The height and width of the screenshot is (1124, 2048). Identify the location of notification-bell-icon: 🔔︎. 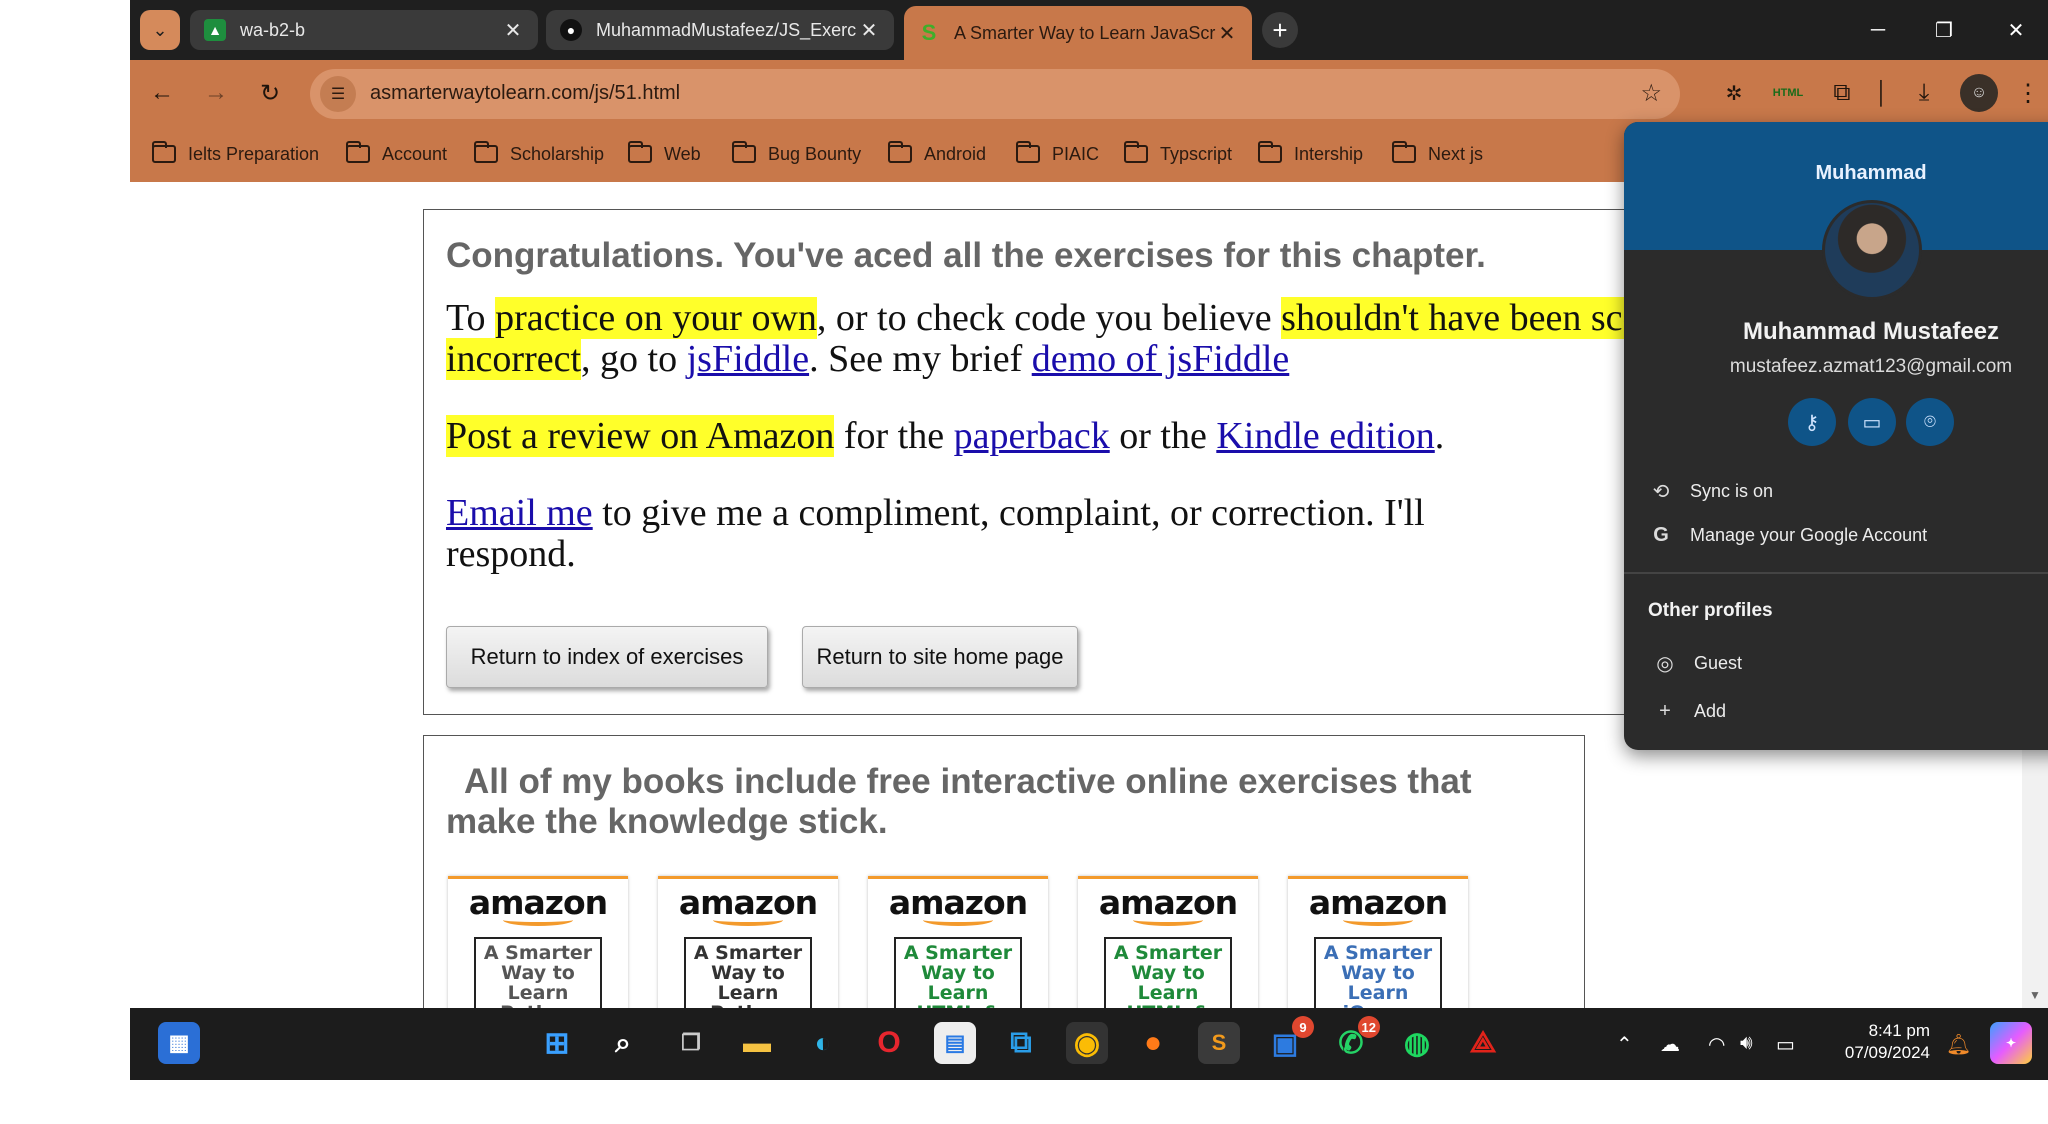
(1958, 1044).